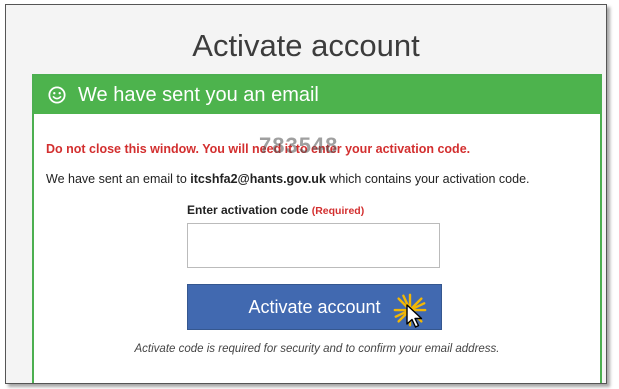  I want to click on mouse-pointer-icon, so click(414, 316).